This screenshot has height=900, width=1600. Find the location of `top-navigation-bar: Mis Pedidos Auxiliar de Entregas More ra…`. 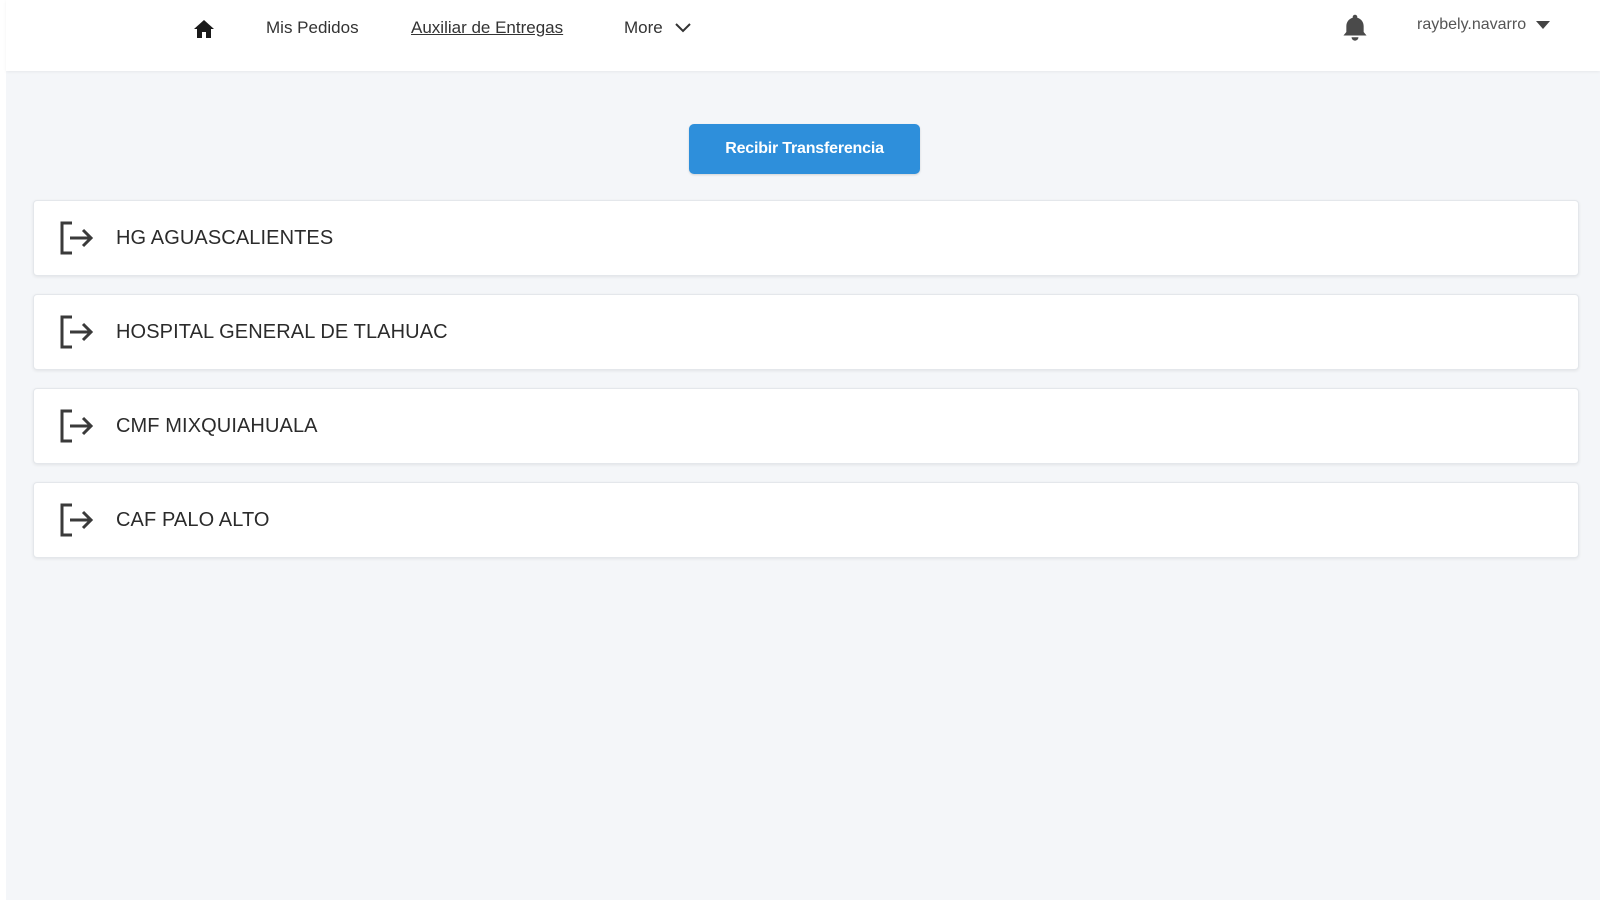

top-navigation-bar: Mis Pedidos Auxiliar de Entregas More ra… is located at coordinates (803, 35).